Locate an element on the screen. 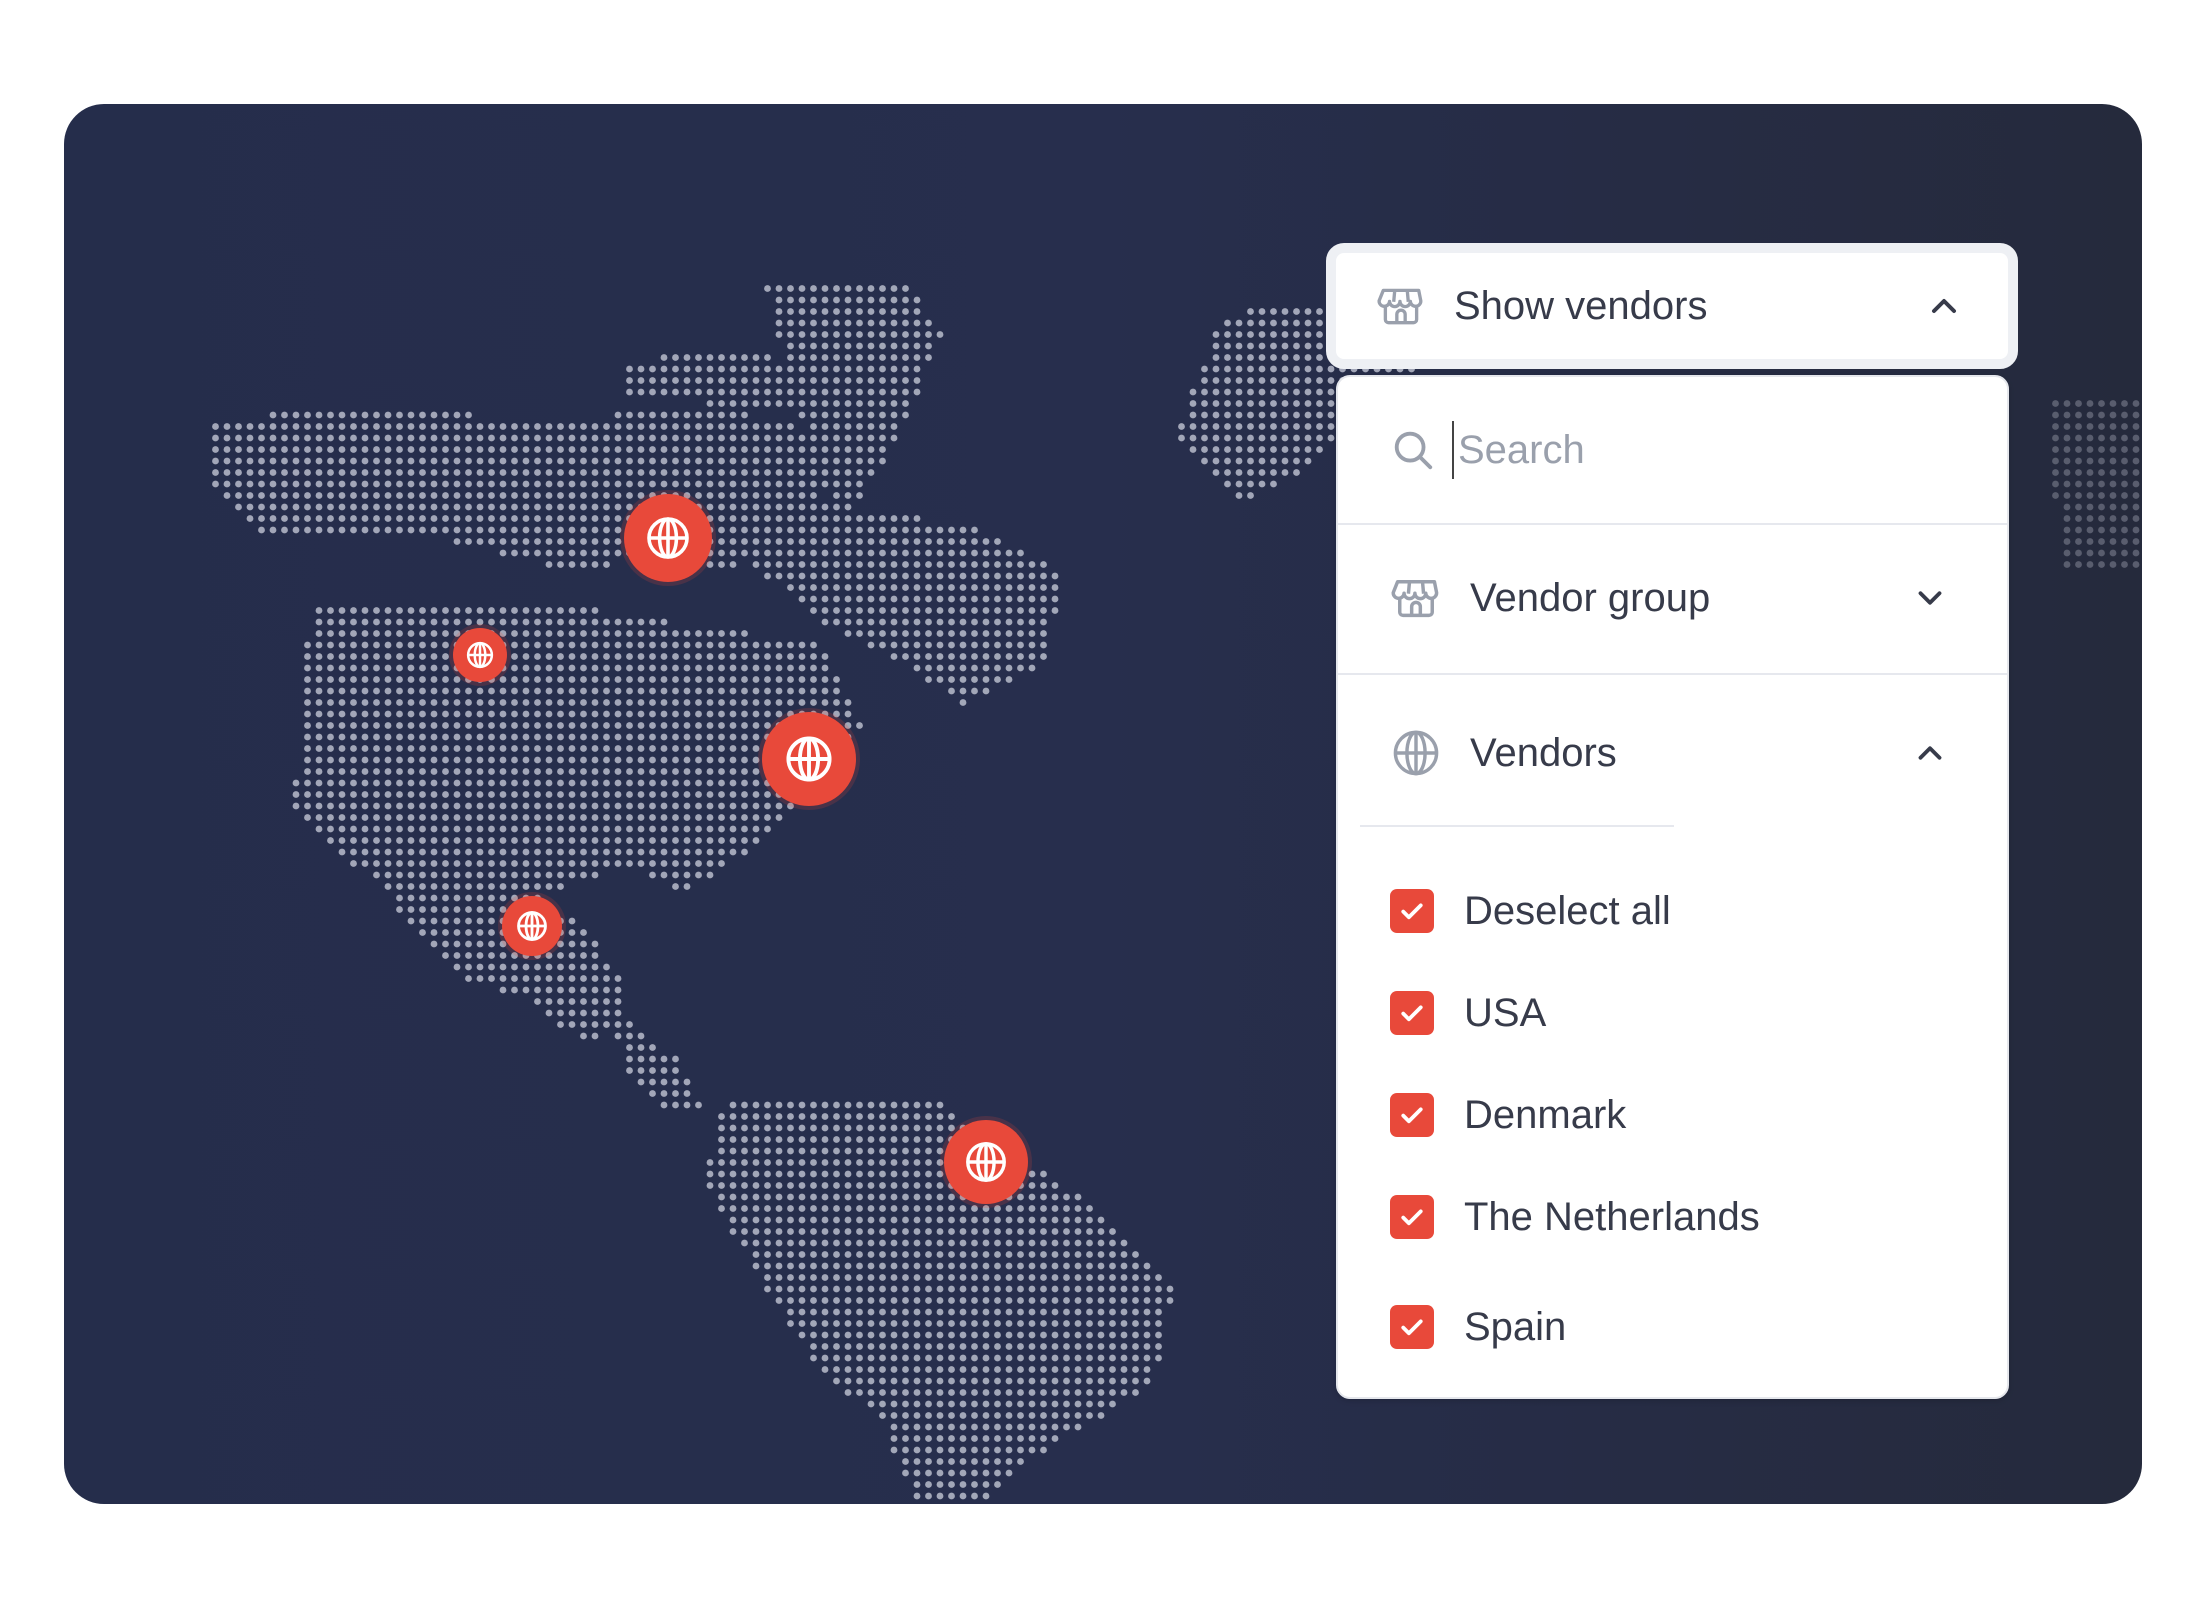 The width and height of the screenshot is (2200, 1600). option-usa: USA is located at coordinates (1468, 1013).